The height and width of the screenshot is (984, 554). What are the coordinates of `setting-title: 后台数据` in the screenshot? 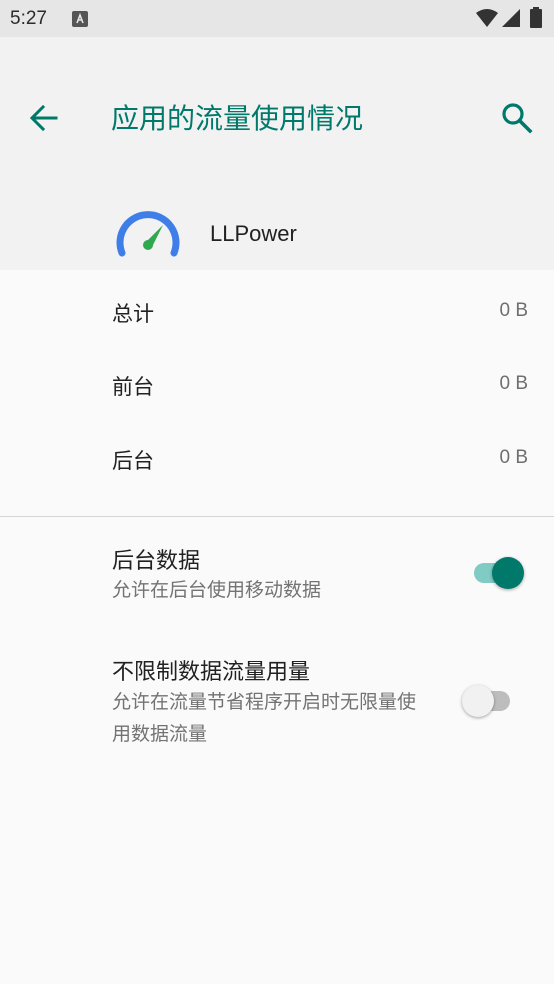 It's located at (156, 561).